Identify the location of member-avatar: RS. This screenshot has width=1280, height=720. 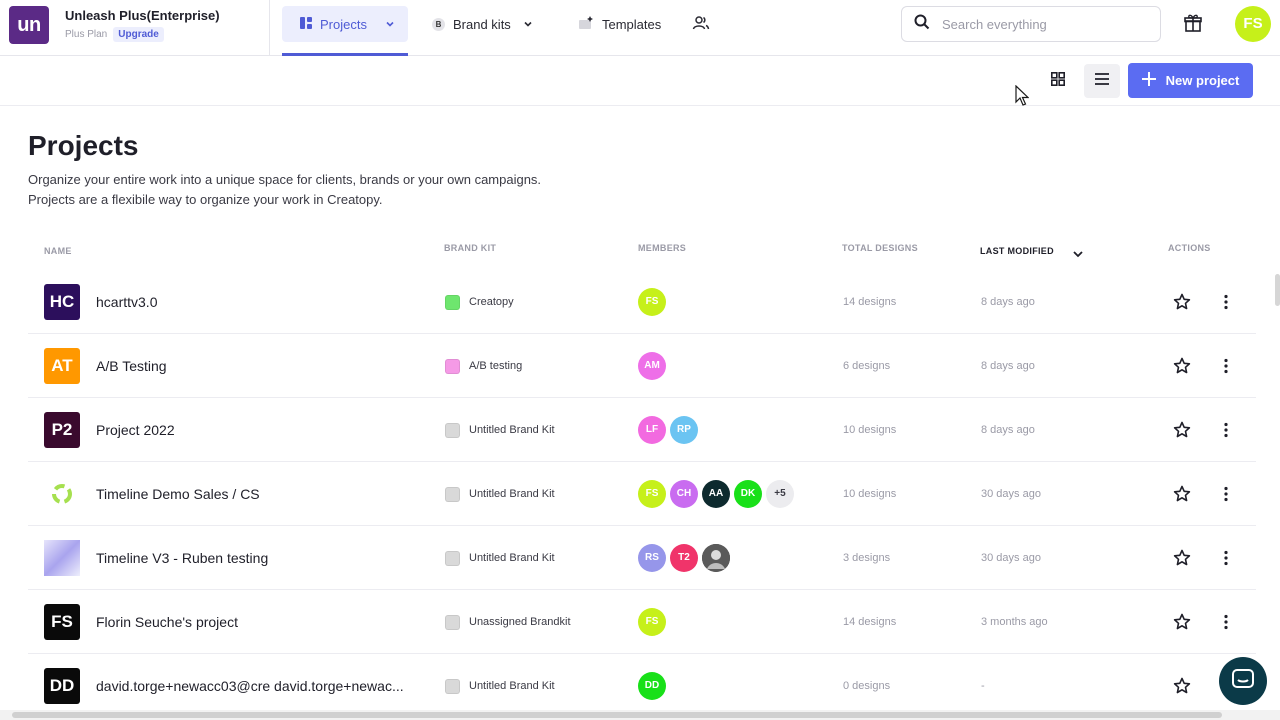
(652, 558).